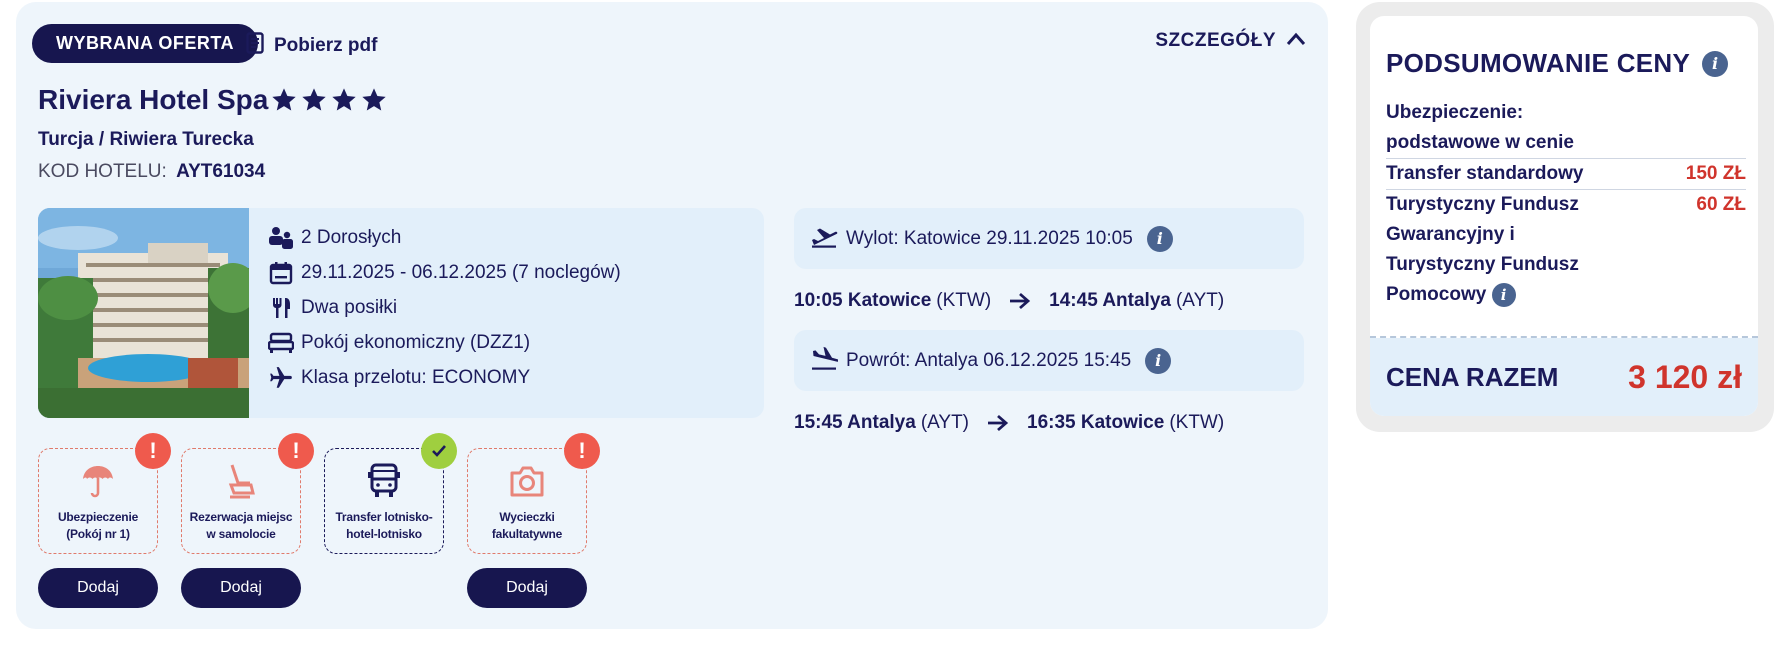  Describe the element at coordinates (98, 588) in the screenshot. I see `add-insurance-button: Dodaj` at that location.